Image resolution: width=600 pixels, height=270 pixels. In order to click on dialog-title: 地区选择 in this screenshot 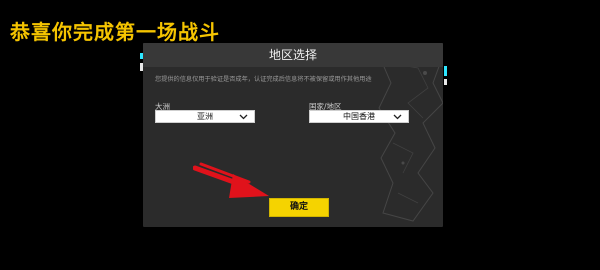, I will do `click(293, 55)`.